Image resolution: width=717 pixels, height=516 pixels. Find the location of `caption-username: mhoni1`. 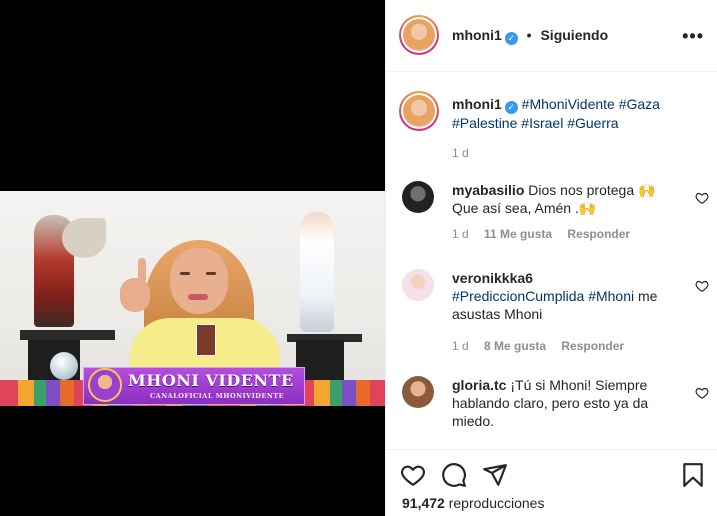

caption-username: mhoni1 is located at coordinates (477, 104).